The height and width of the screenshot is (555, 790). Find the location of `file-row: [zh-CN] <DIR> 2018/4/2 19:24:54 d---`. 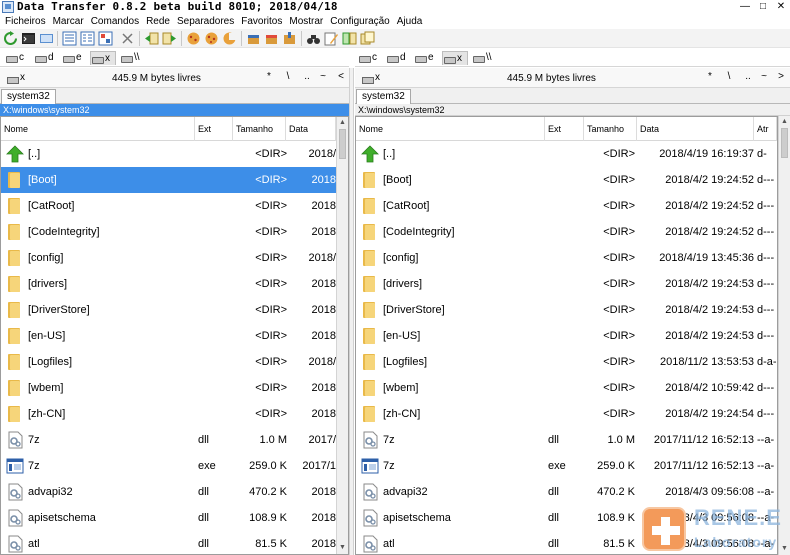

file-row: [zh-CN] <DIR> 2018/4/2 19:24:54 d--- is located at coordinates (566, 414).